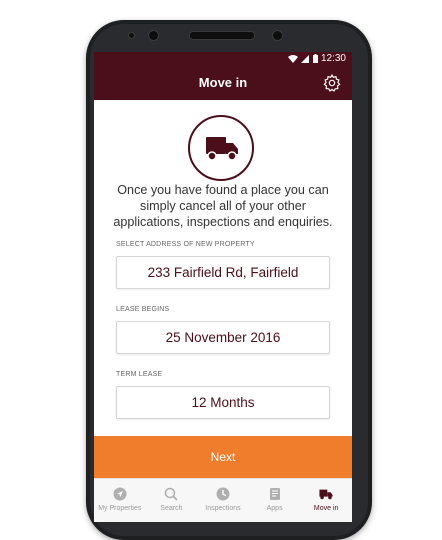 This screenshot has width=442, height=540. Describe the element at coordinates (315, 58) in the screenshot. I see `battery-icon` at that location.